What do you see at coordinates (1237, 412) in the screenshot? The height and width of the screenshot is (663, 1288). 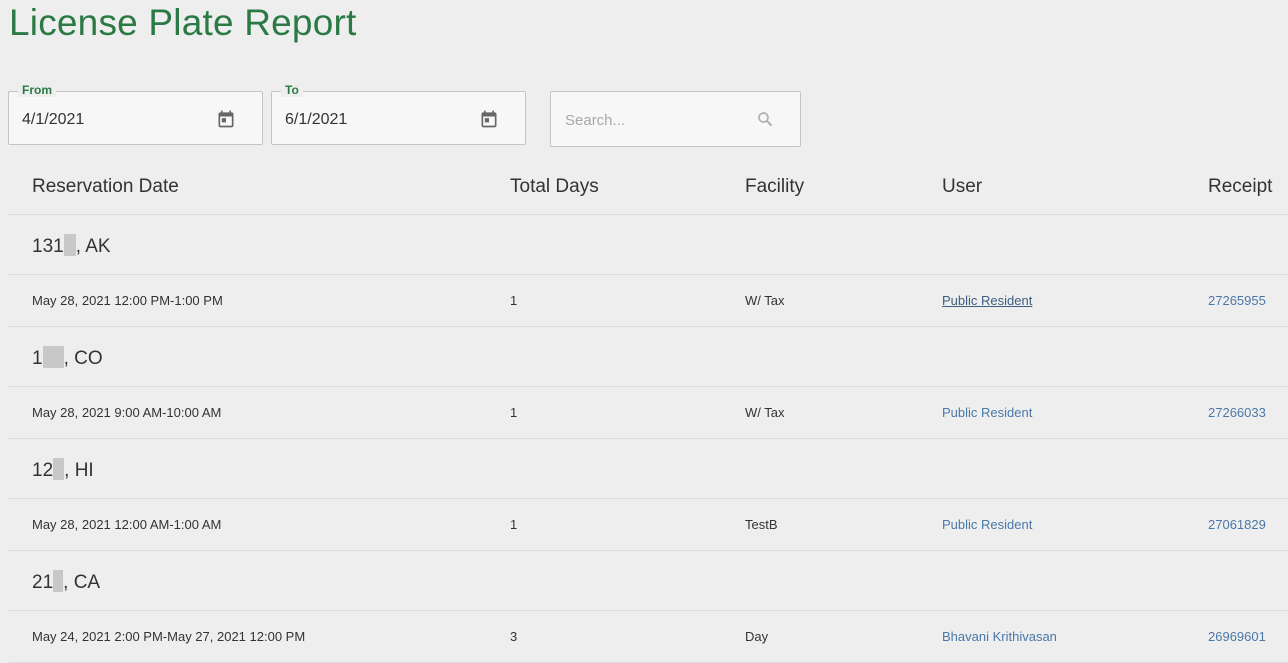 I see `receipt-link: 27266033` at bounding box center [1237, 412].